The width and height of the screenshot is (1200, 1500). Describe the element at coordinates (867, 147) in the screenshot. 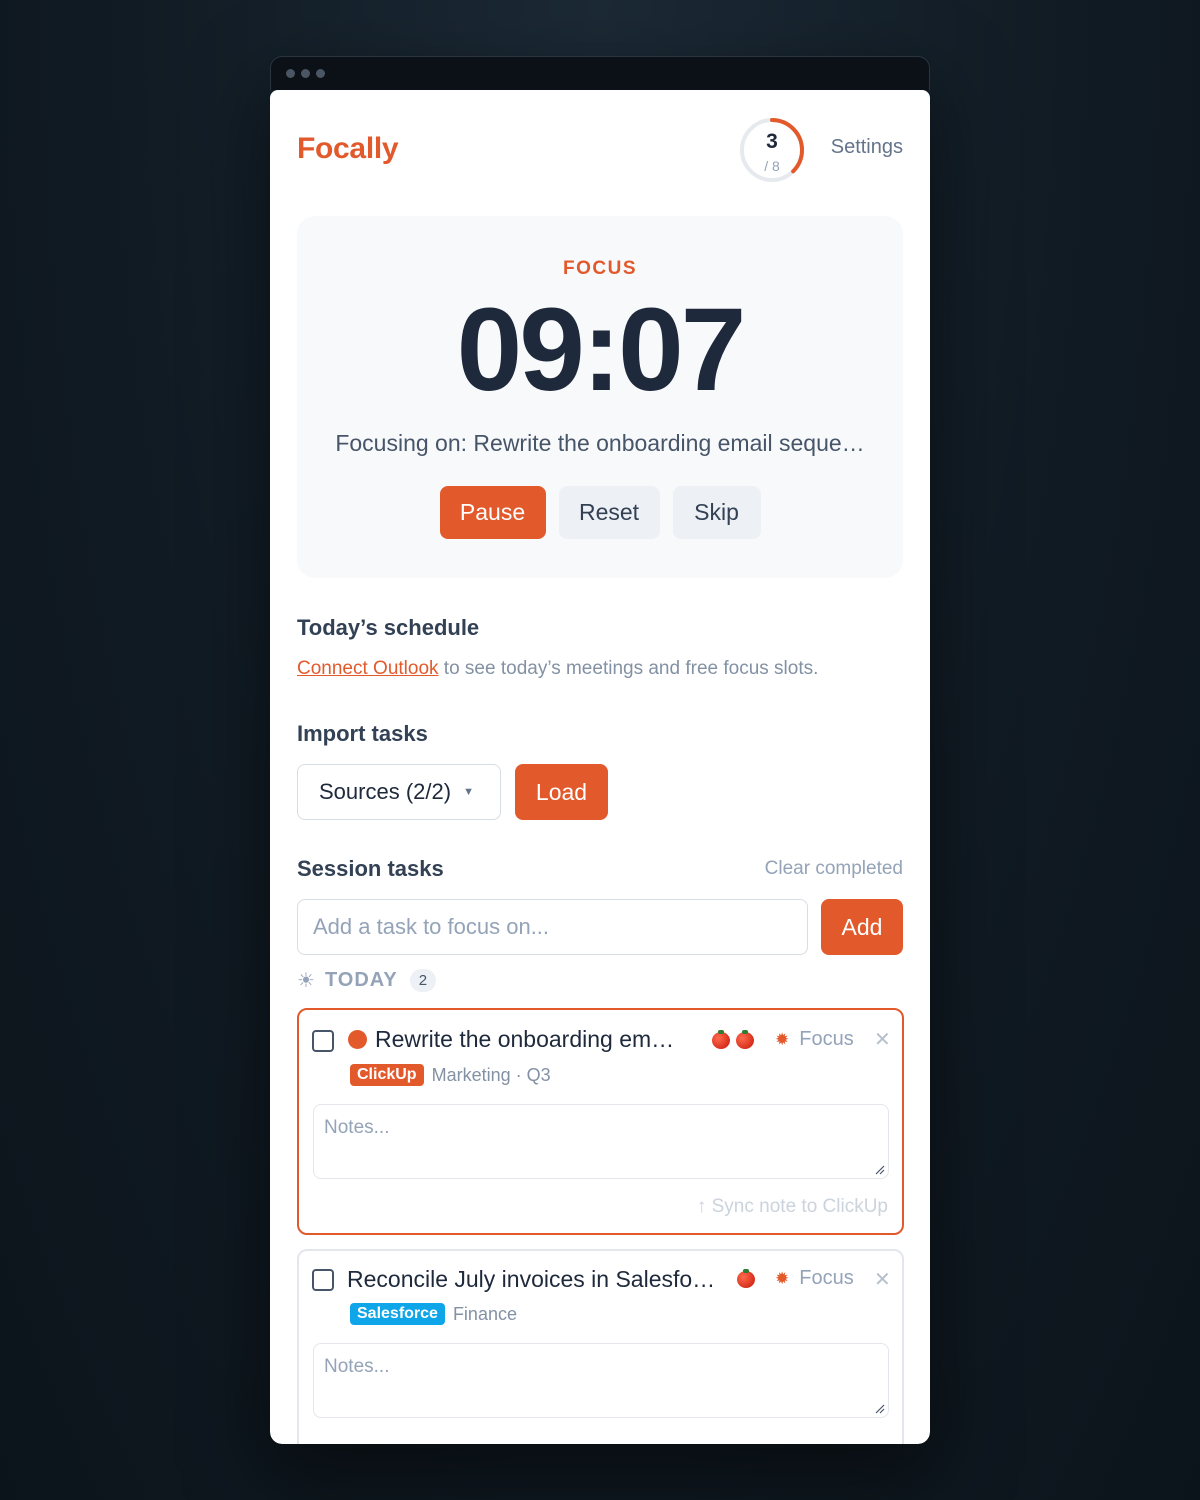

I see `settings-link: Settings` at that location.